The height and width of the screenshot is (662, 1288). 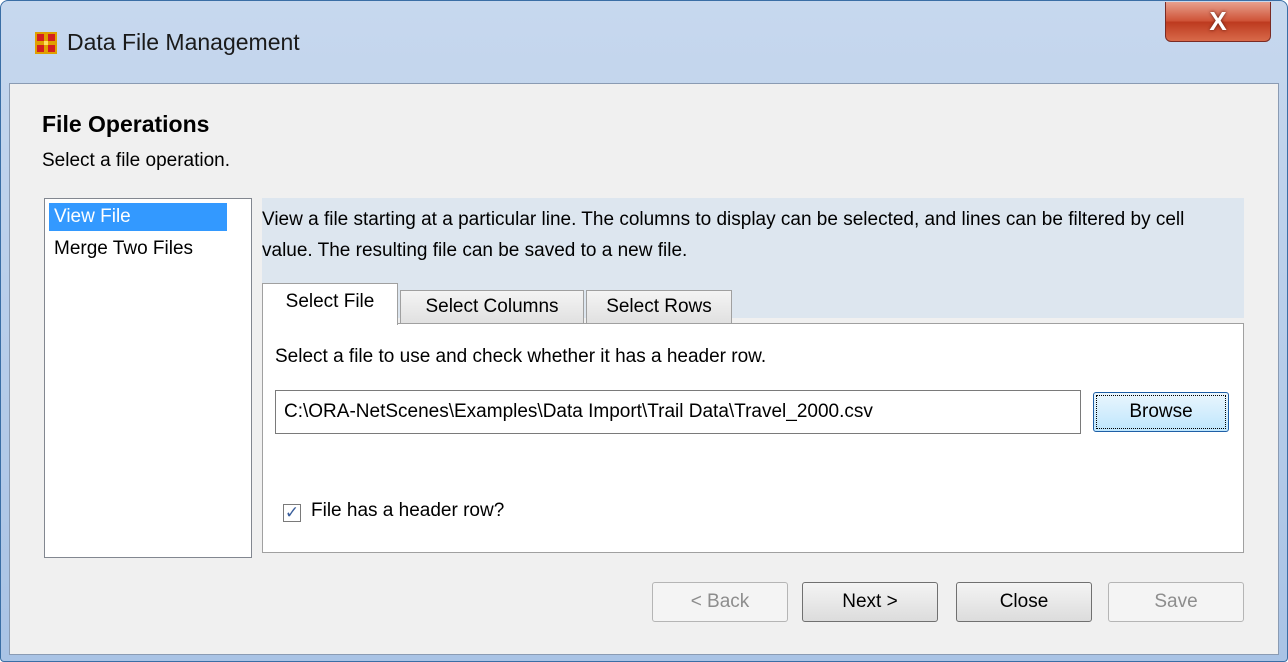 I want to click on tab-select-columns: Select Columns, so click(x=492, y=307).